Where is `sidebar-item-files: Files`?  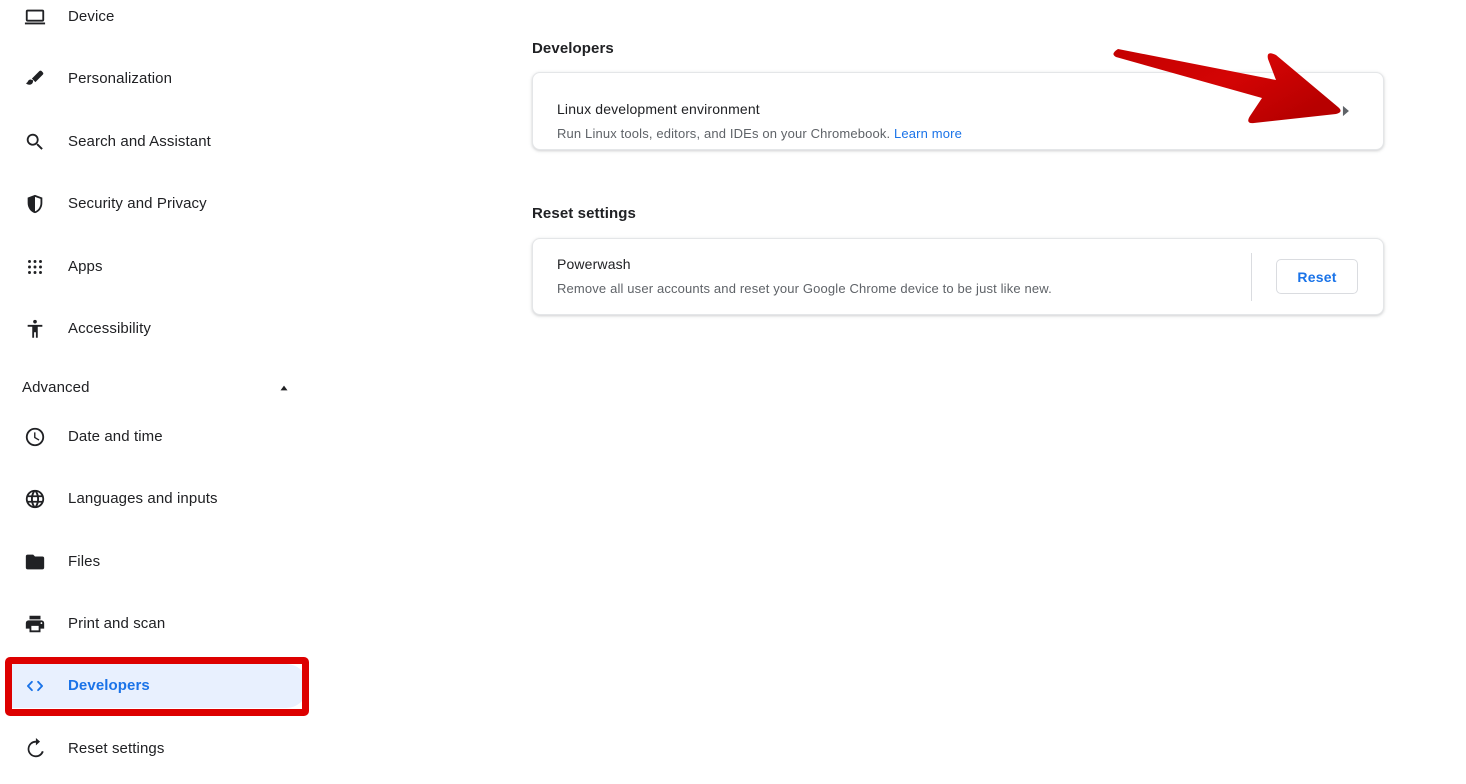
sidebar-item-files: Files is located at coordinates (160, 562).